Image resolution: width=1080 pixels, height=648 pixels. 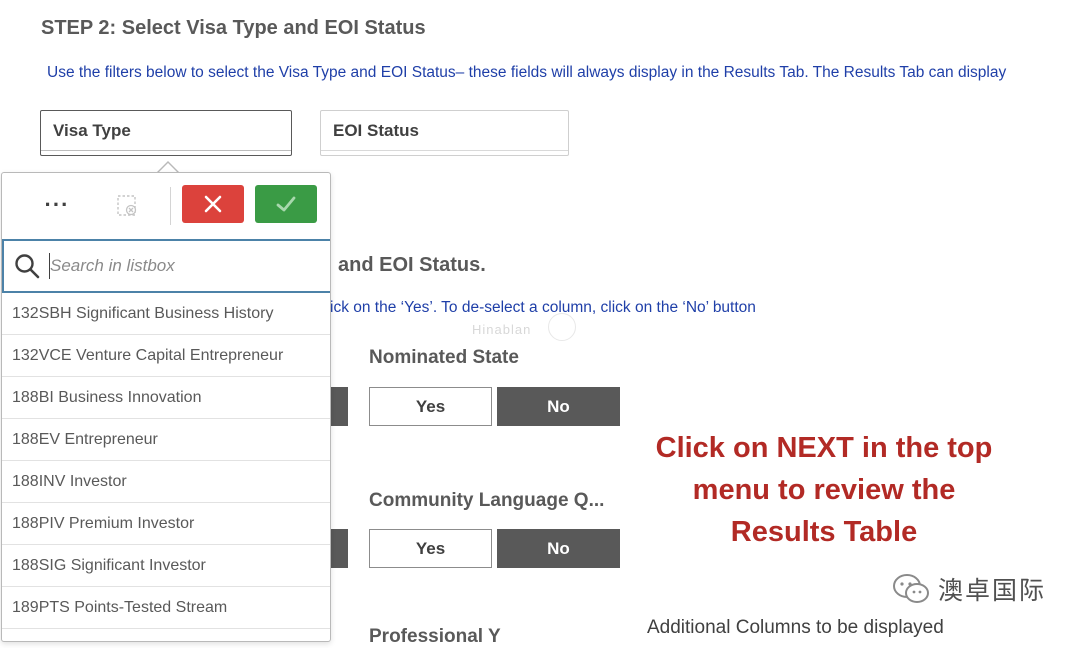 I want to click on check-icon, so click(x=286, y=204).